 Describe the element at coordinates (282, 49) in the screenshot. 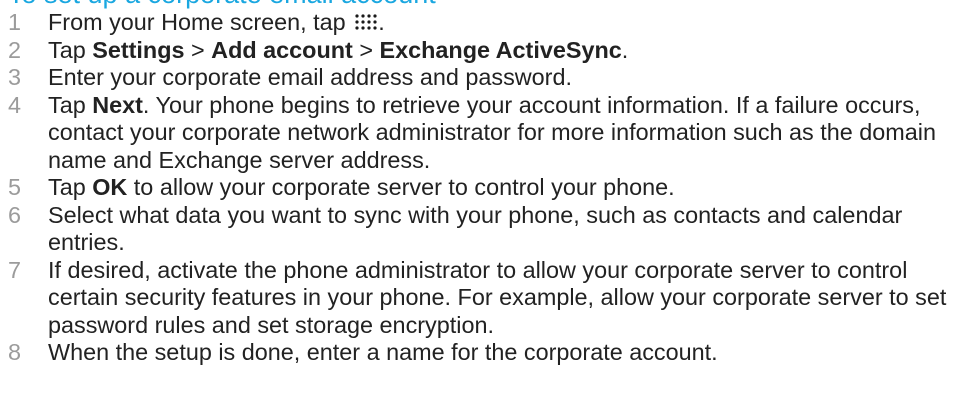

I see `add-account-label: Add account` at that location.